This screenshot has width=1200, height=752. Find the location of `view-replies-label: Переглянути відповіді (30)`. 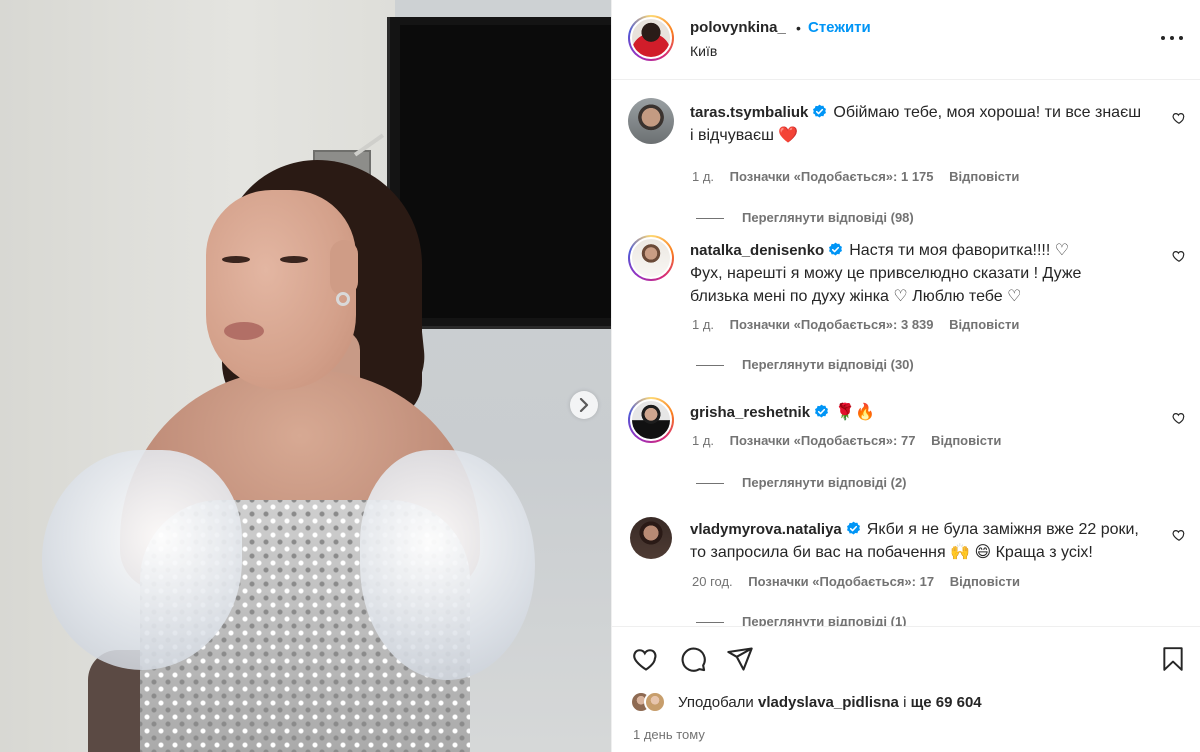

view-replies-label: Переглянути відповіді (30) is located at coordinates (828, 364).